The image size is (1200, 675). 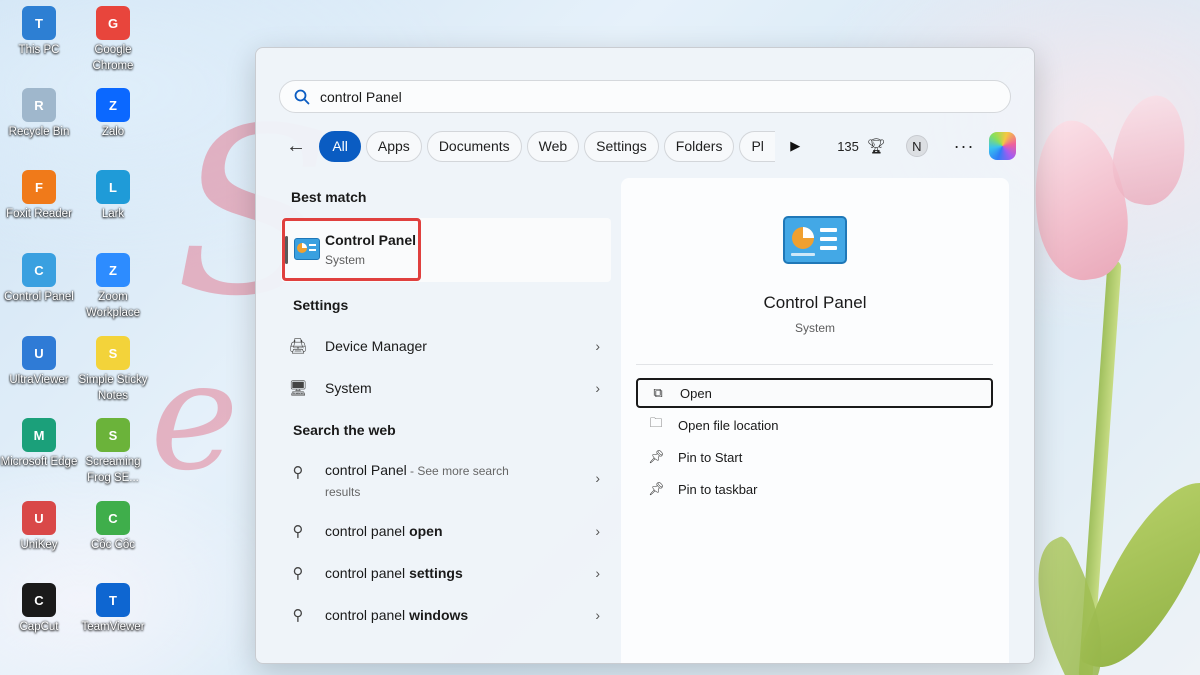 I want to click on web-result-settings: ⚲ control panel settings ›, so click(x=446, y=573).